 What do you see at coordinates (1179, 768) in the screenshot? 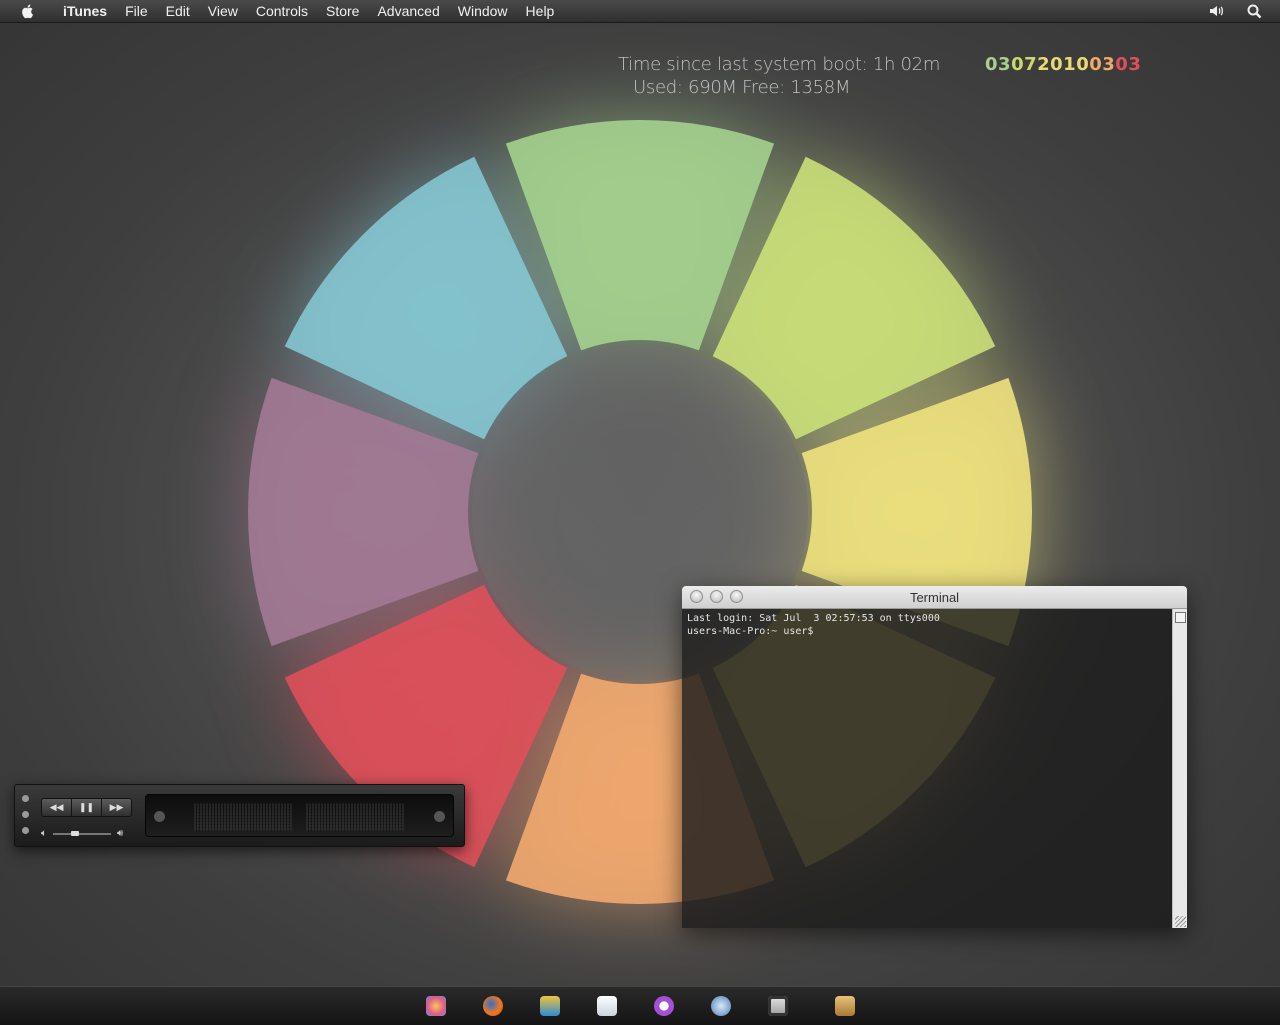
I see `terminal-scrollbar` at bounding box center [1179, 768].